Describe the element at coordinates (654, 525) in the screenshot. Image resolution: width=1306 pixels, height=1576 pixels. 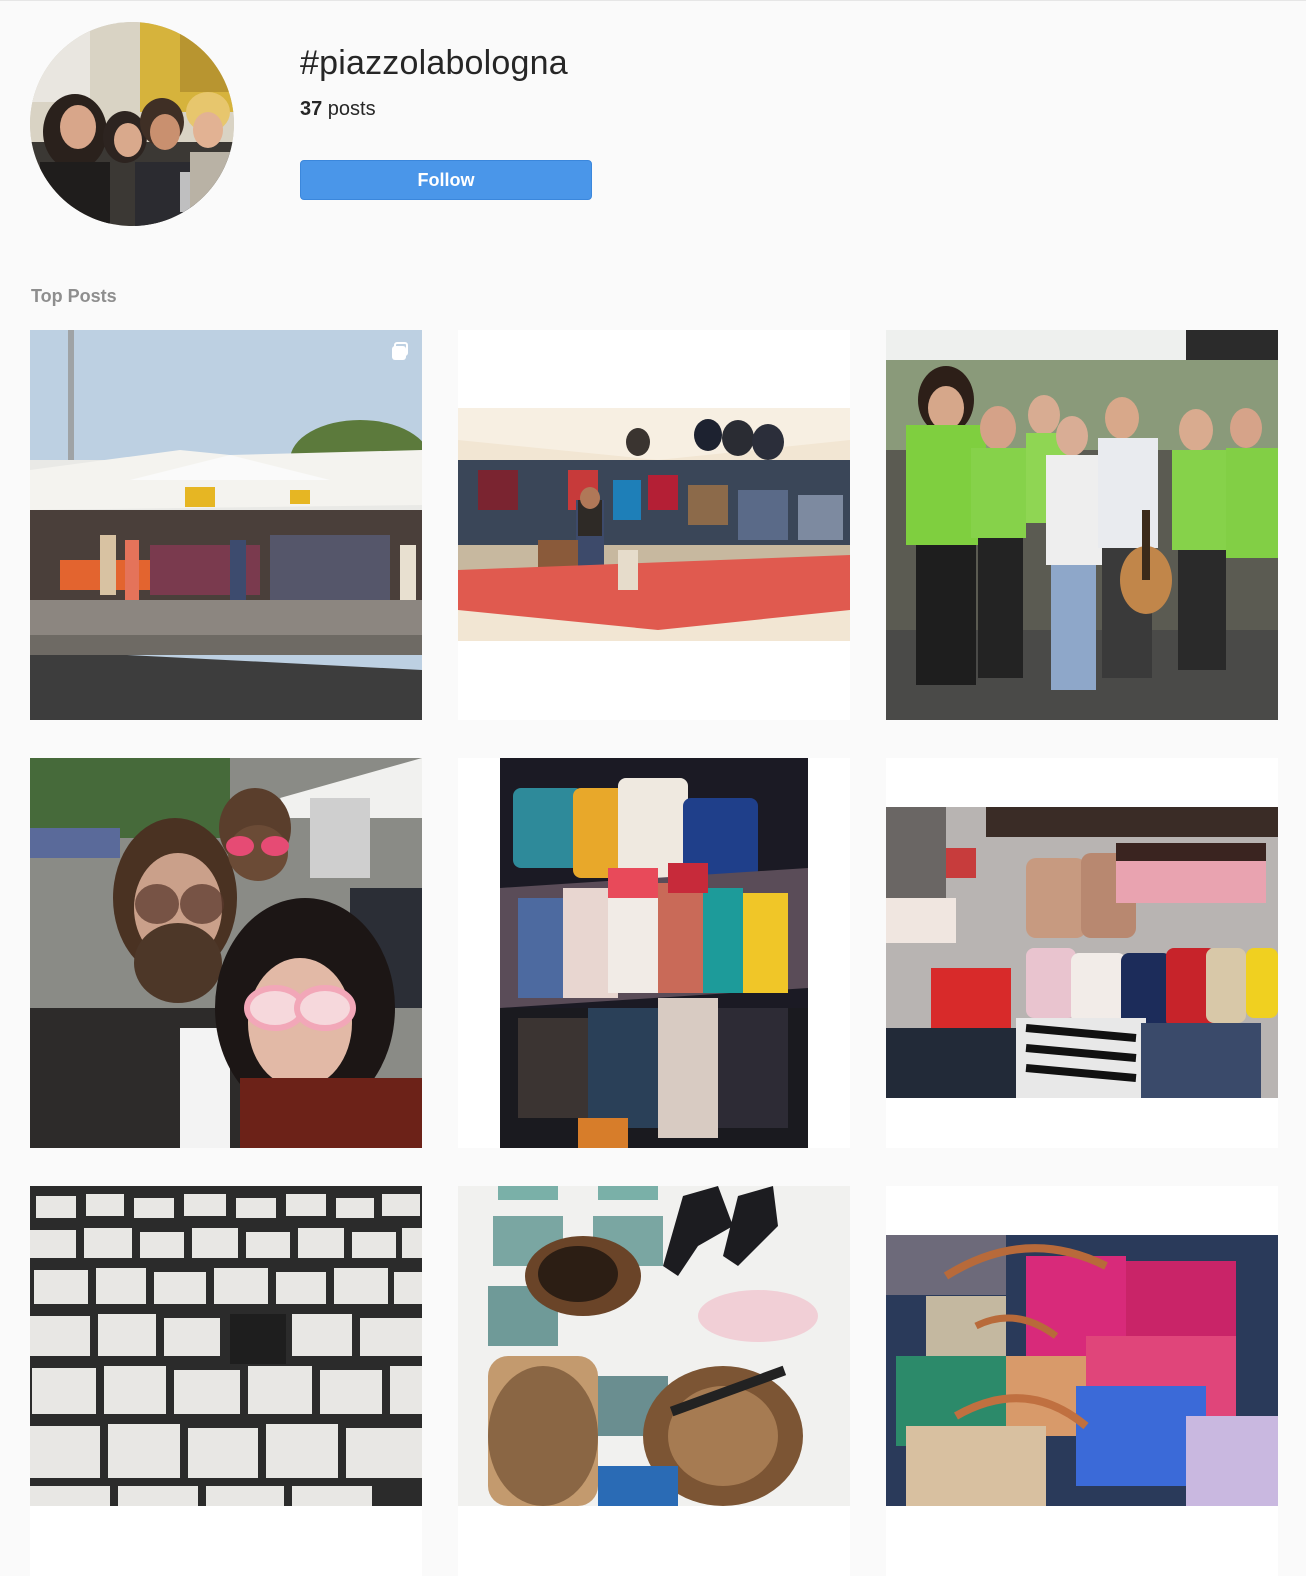
I see `post-bags-stall` at that location.